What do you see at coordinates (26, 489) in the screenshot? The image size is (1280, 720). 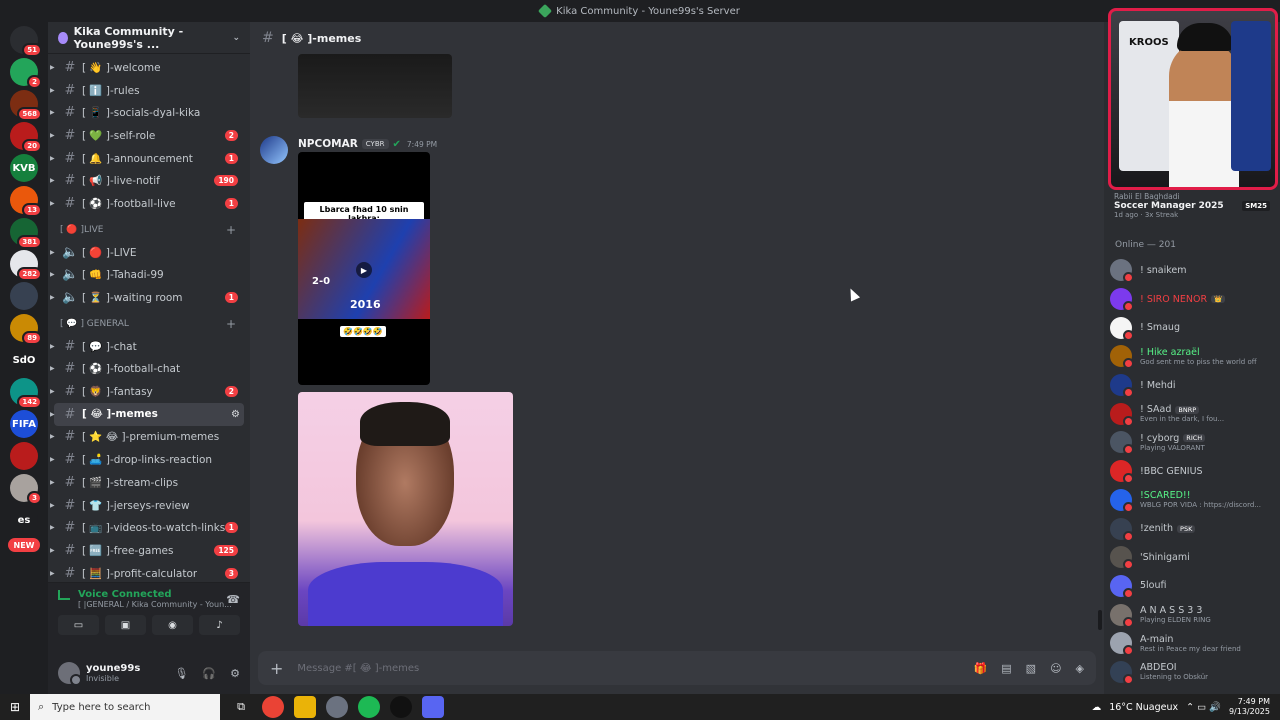 I see `server-icon: 3` at bounding box center [26, 489].